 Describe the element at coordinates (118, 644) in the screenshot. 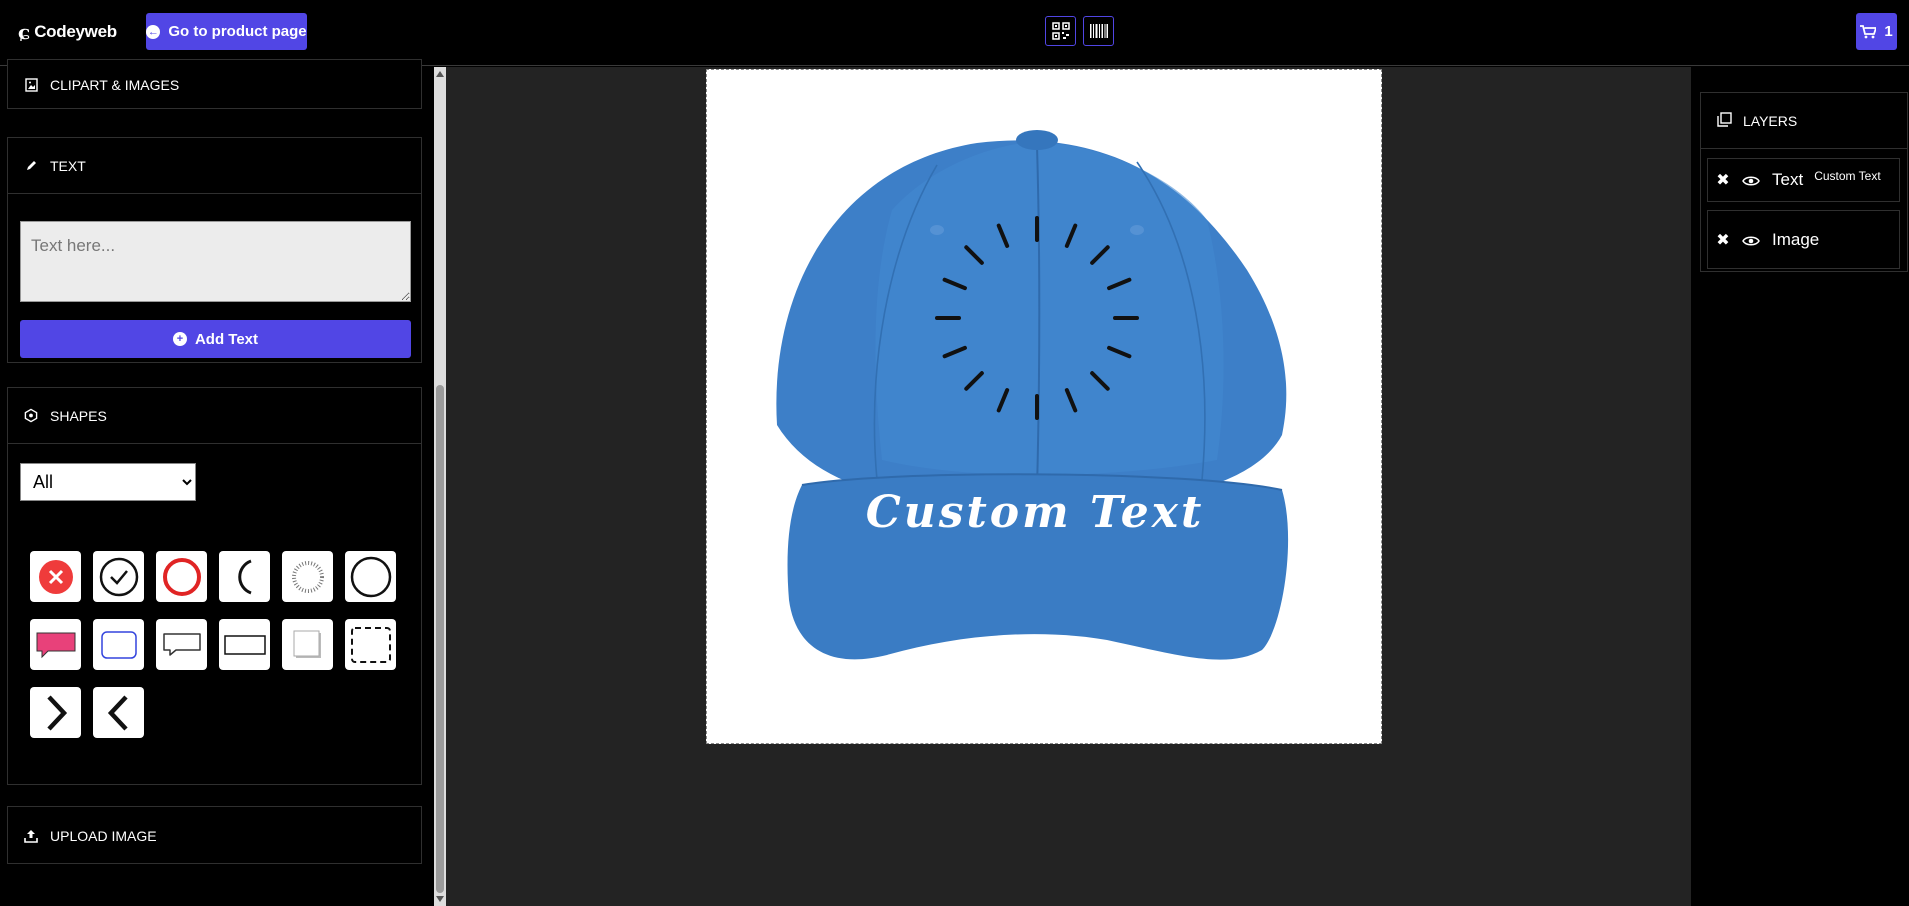

I see `blue-rounded-rect-shape` at that location.